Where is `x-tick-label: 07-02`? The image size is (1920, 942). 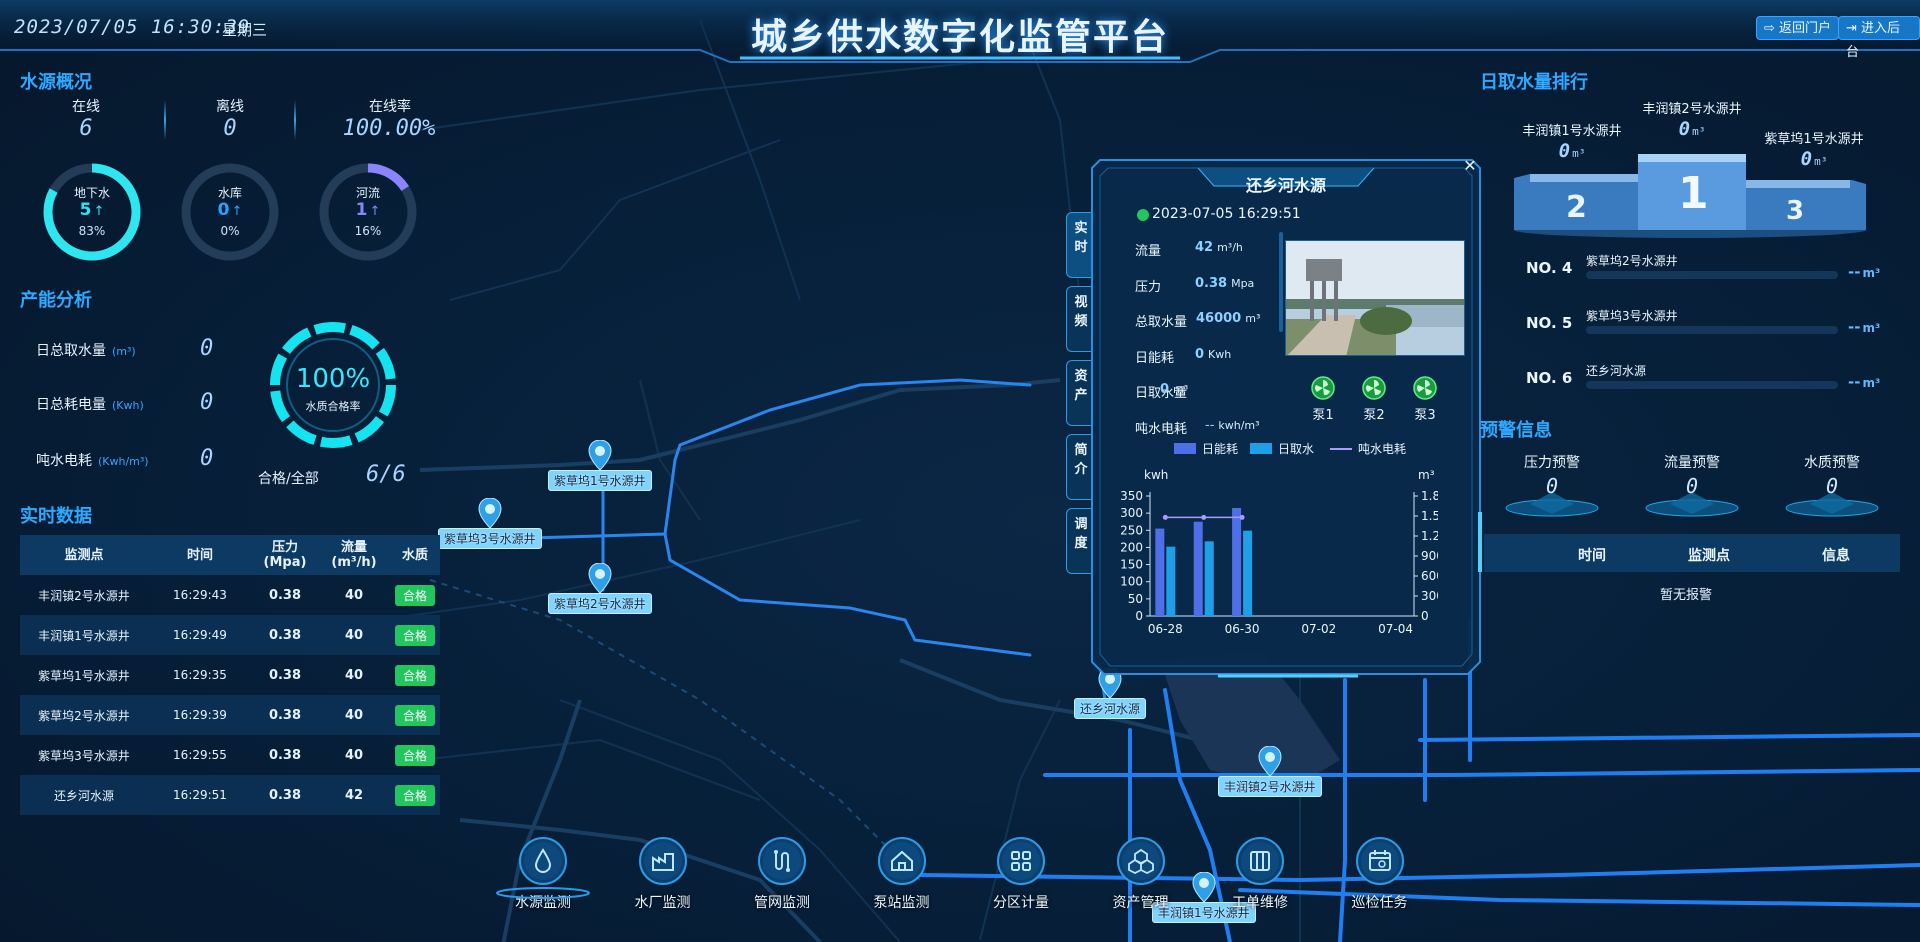 x-tick-label: 07-02 is located at coordinates (1318, 629).